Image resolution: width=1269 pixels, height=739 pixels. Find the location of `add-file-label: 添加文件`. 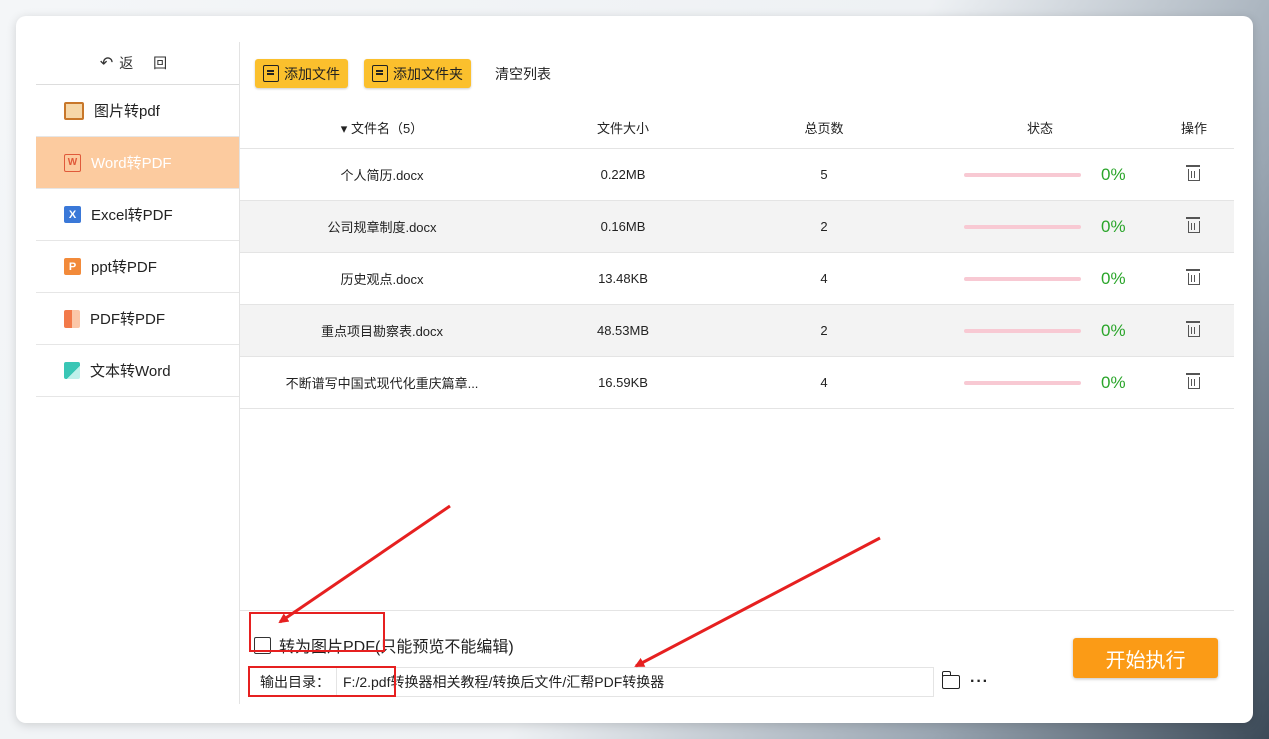

add-file-label: 添加文件 is located at coordinates (312, 73).